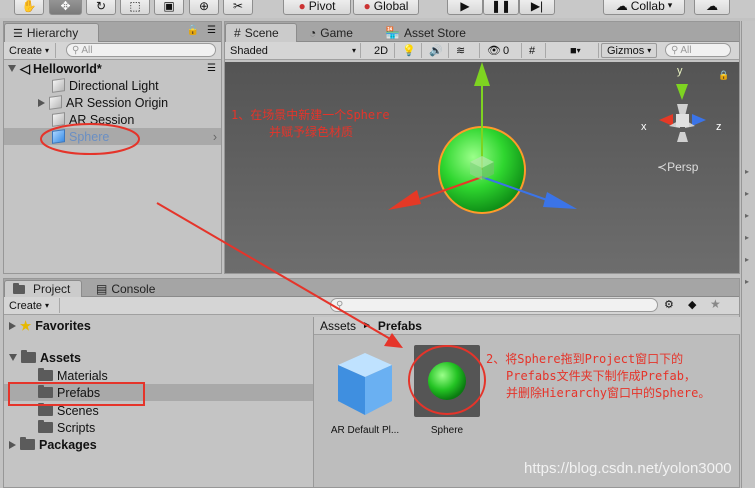 This screenshot has width=755, height=488. What do you see at coordinates (65, 7) in the screenshot?
I see `move-tool-button: ✥` at bounding box center [65, 7].